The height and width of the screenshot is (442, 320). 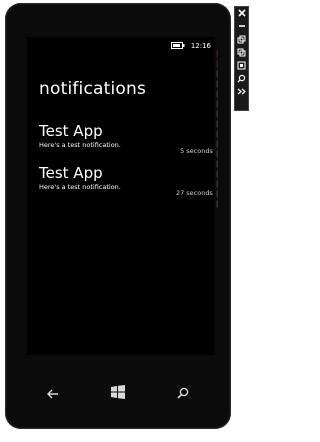 I want to click on notification-time: 27 seconds ago, so click(x=195, y=193).